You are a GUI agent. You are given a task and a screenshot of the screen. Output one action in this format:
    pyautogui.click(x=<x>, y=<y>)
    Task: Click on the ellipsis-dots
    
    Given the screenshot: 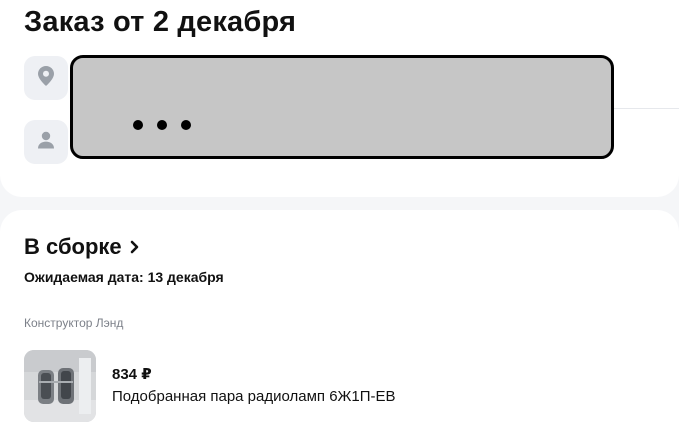 What is the action you would take?
    pyautogui.click(x=162, y=125)
    